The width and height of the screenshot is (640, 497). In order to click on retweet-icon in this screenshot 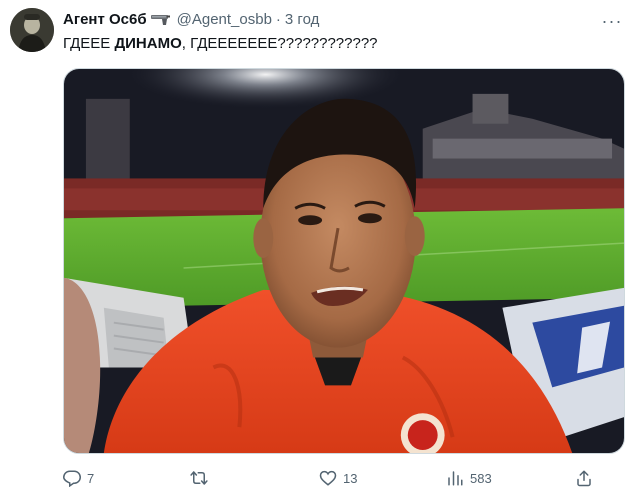, I will do `click(199, 478)`.